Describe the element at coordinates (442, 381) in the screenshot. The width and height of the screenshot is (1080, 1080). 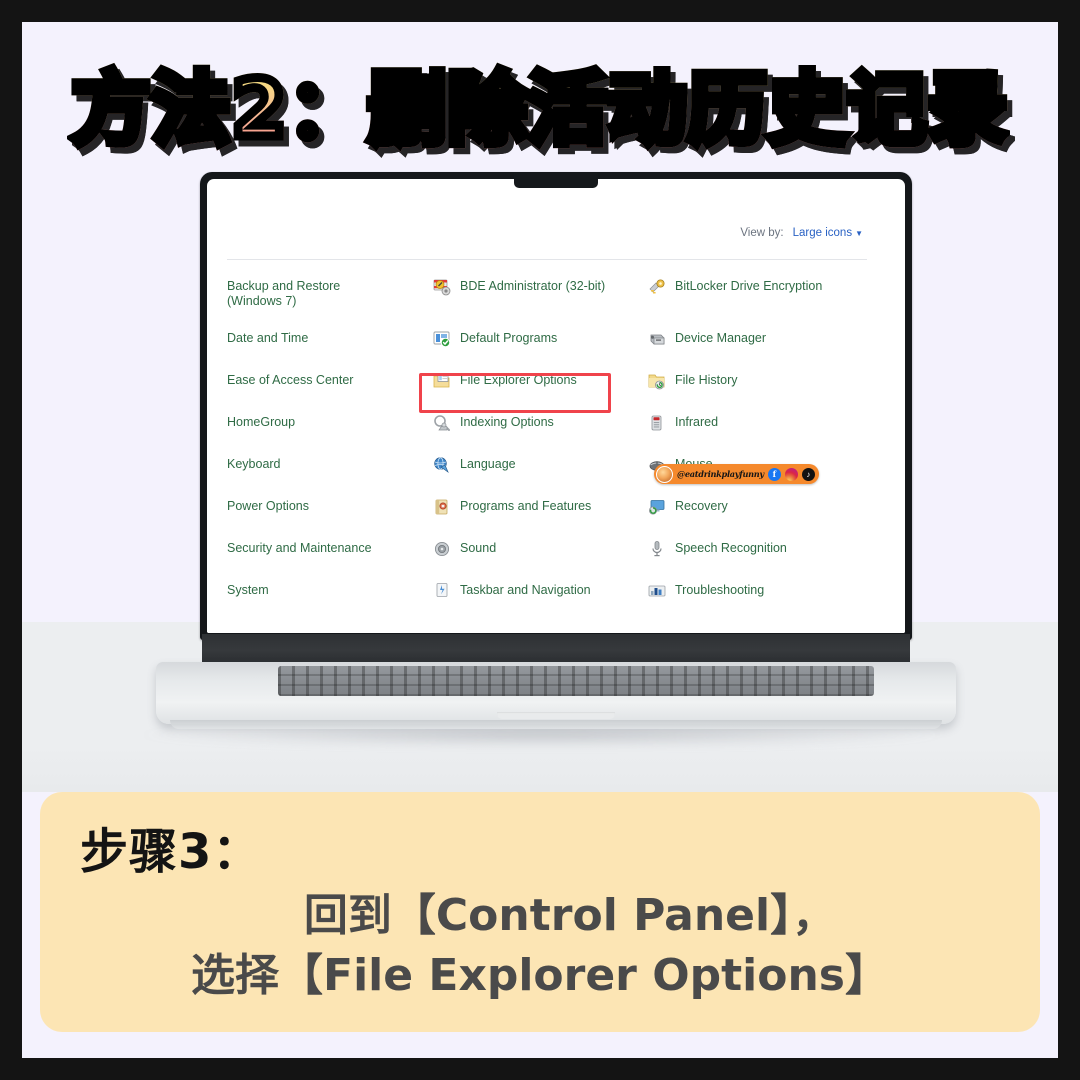
I see `file-explorer-options-icon` at that location.